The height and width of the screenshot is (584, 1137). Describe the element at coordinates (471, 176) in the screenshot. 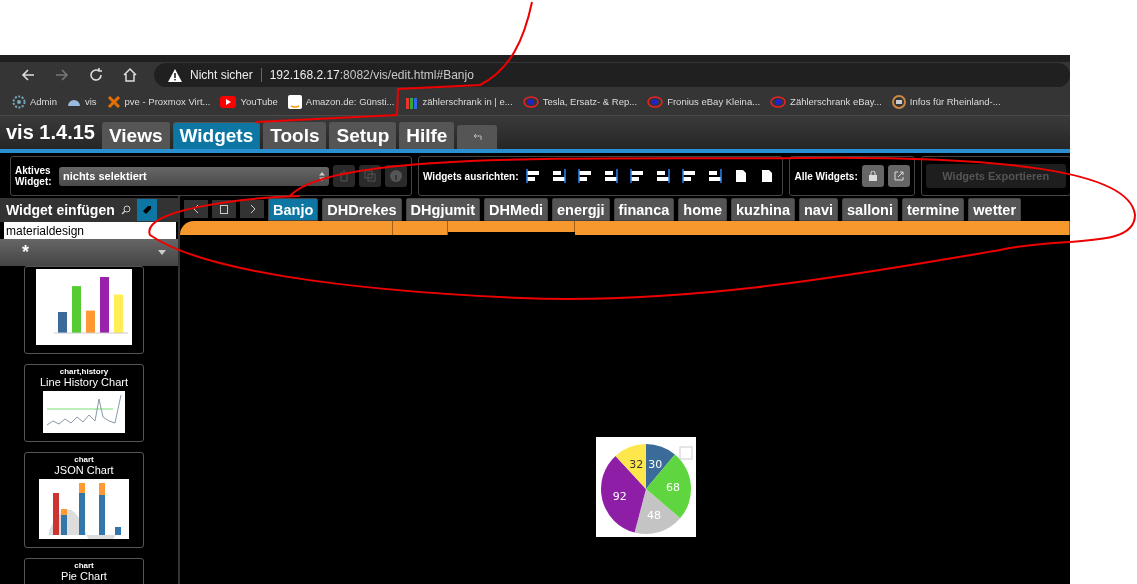

I see `align-label: Widgets ausrichten:` at that location.